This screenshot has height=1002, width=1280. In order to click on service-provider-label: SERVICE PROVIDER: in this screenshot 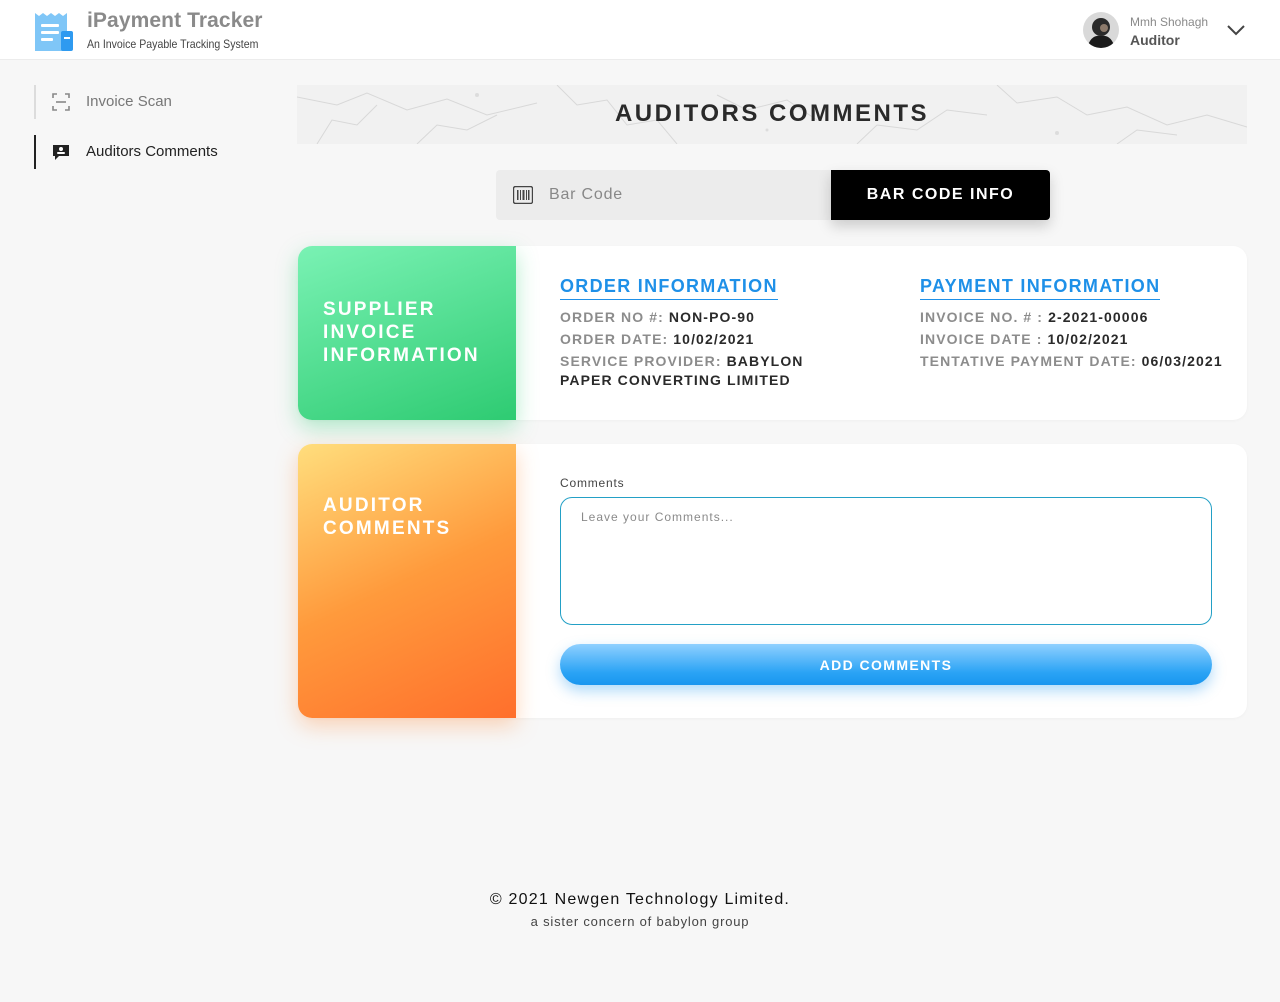, I will do `click(641, 361)`.